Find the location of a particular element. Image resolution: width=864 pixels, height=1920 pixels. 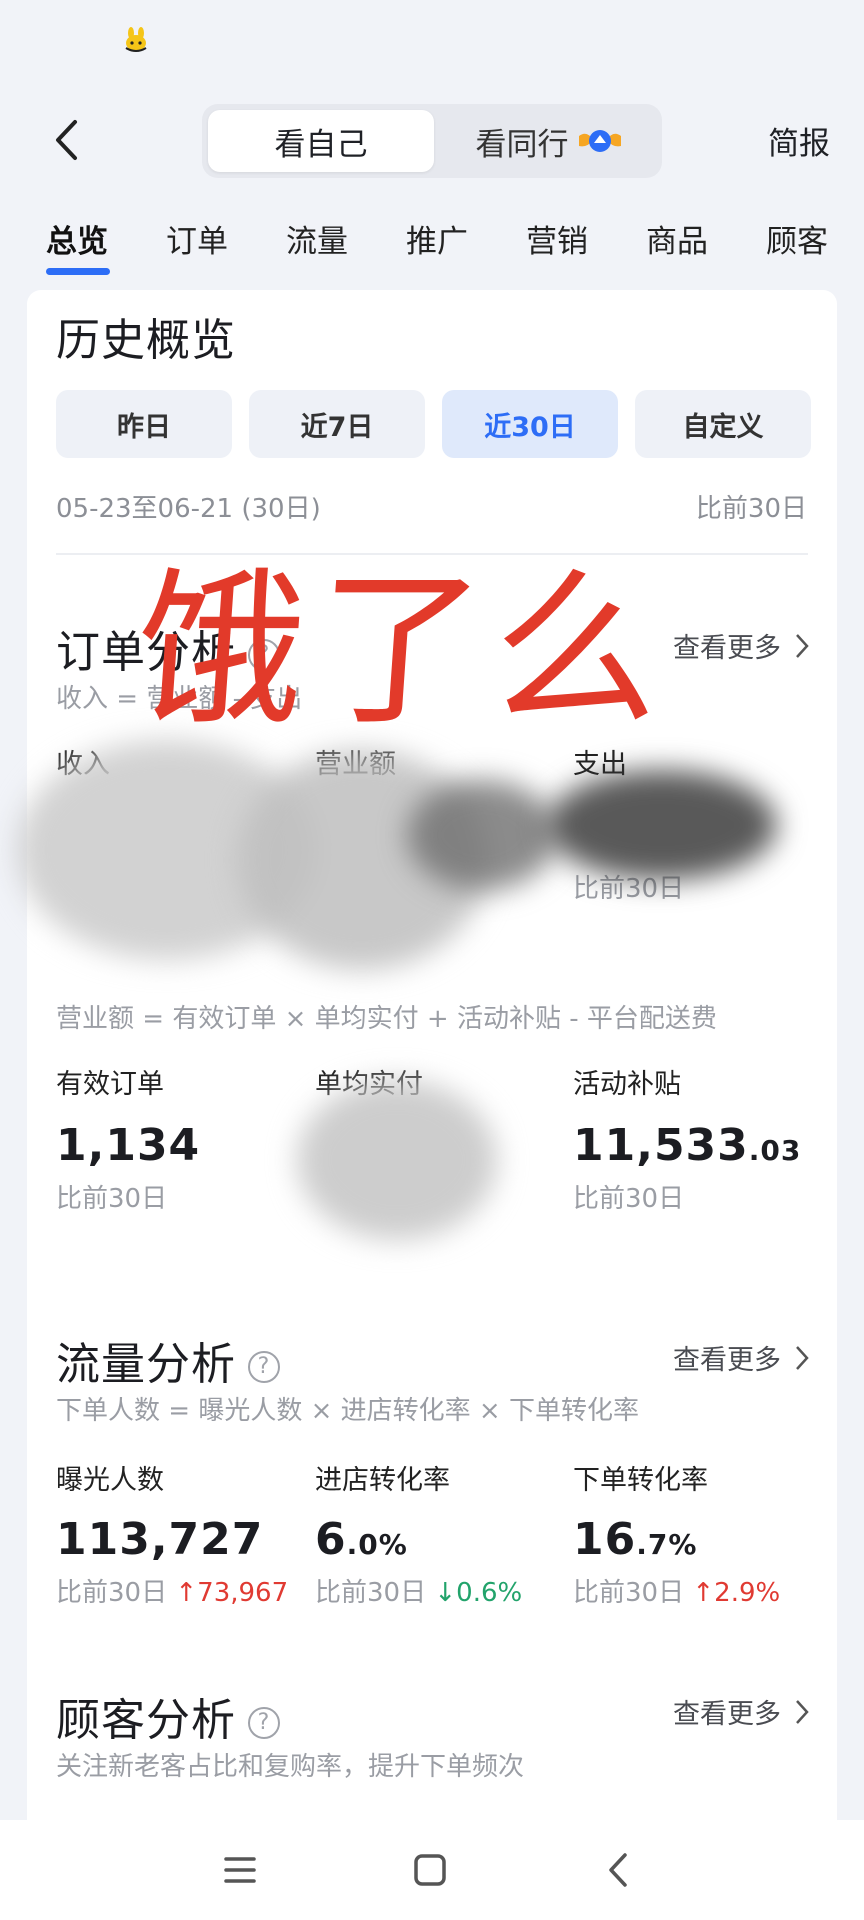

traffic-title: 流量分析? is located at coordinates (168, 1360).